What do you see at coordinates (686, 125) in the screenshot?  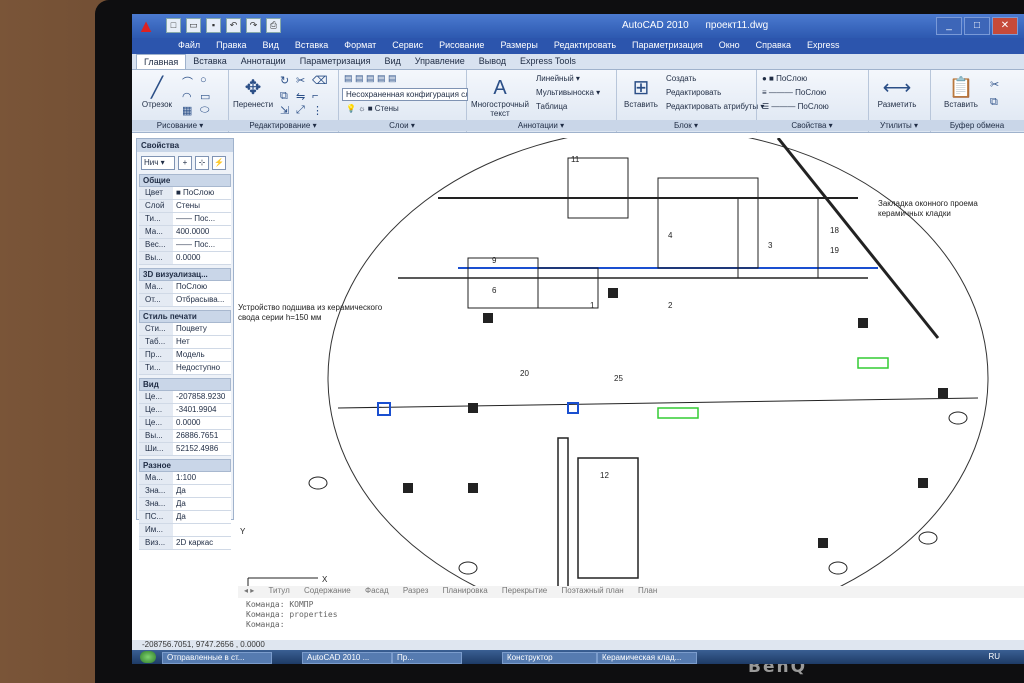 I see `panel-block-title: Блок ▾` at bounding box center [686, 125].